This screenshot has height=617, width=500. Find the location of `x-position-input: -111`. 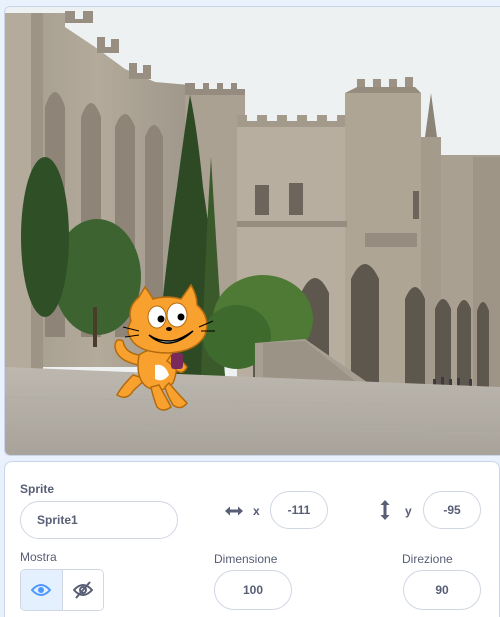

x-position-input: -111 is located at coordinates (299, 510).